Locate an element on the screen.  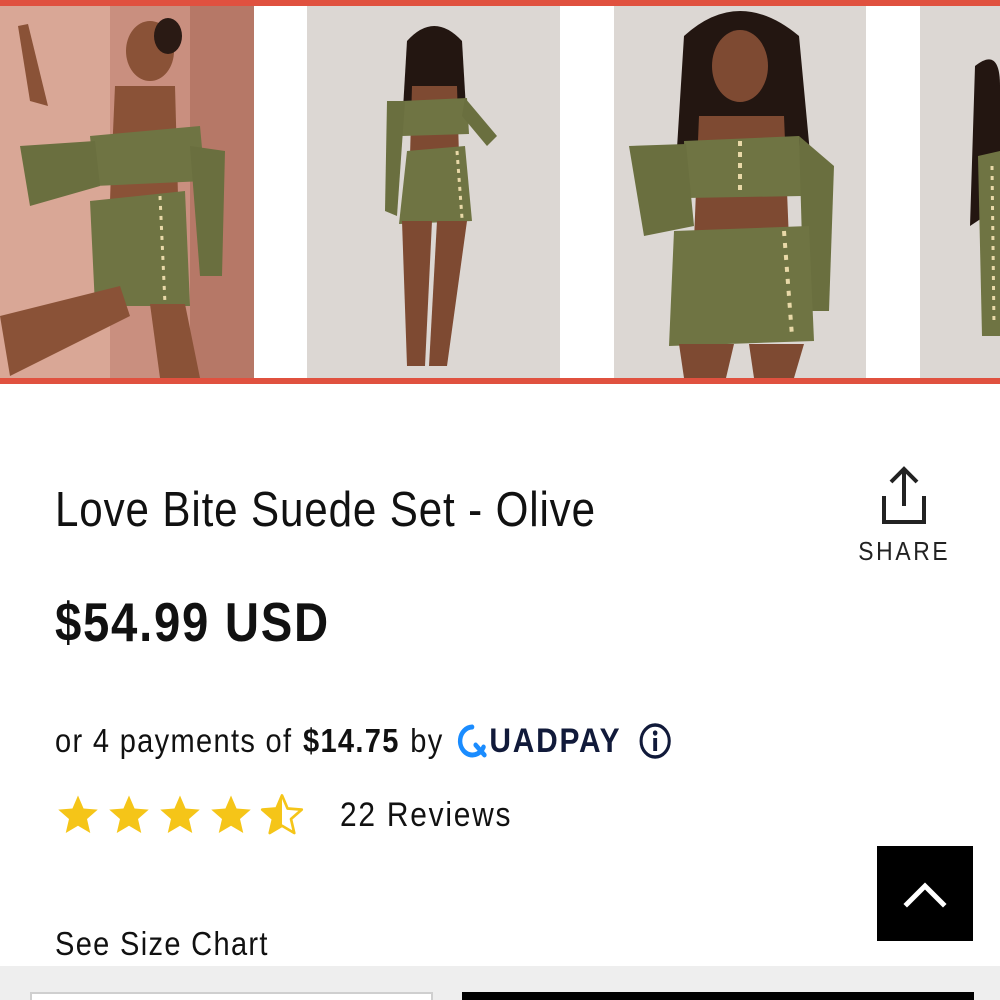
installment-offer: or 4 payments of $14.75 by UADPAY is located at coordinates (363, 741).